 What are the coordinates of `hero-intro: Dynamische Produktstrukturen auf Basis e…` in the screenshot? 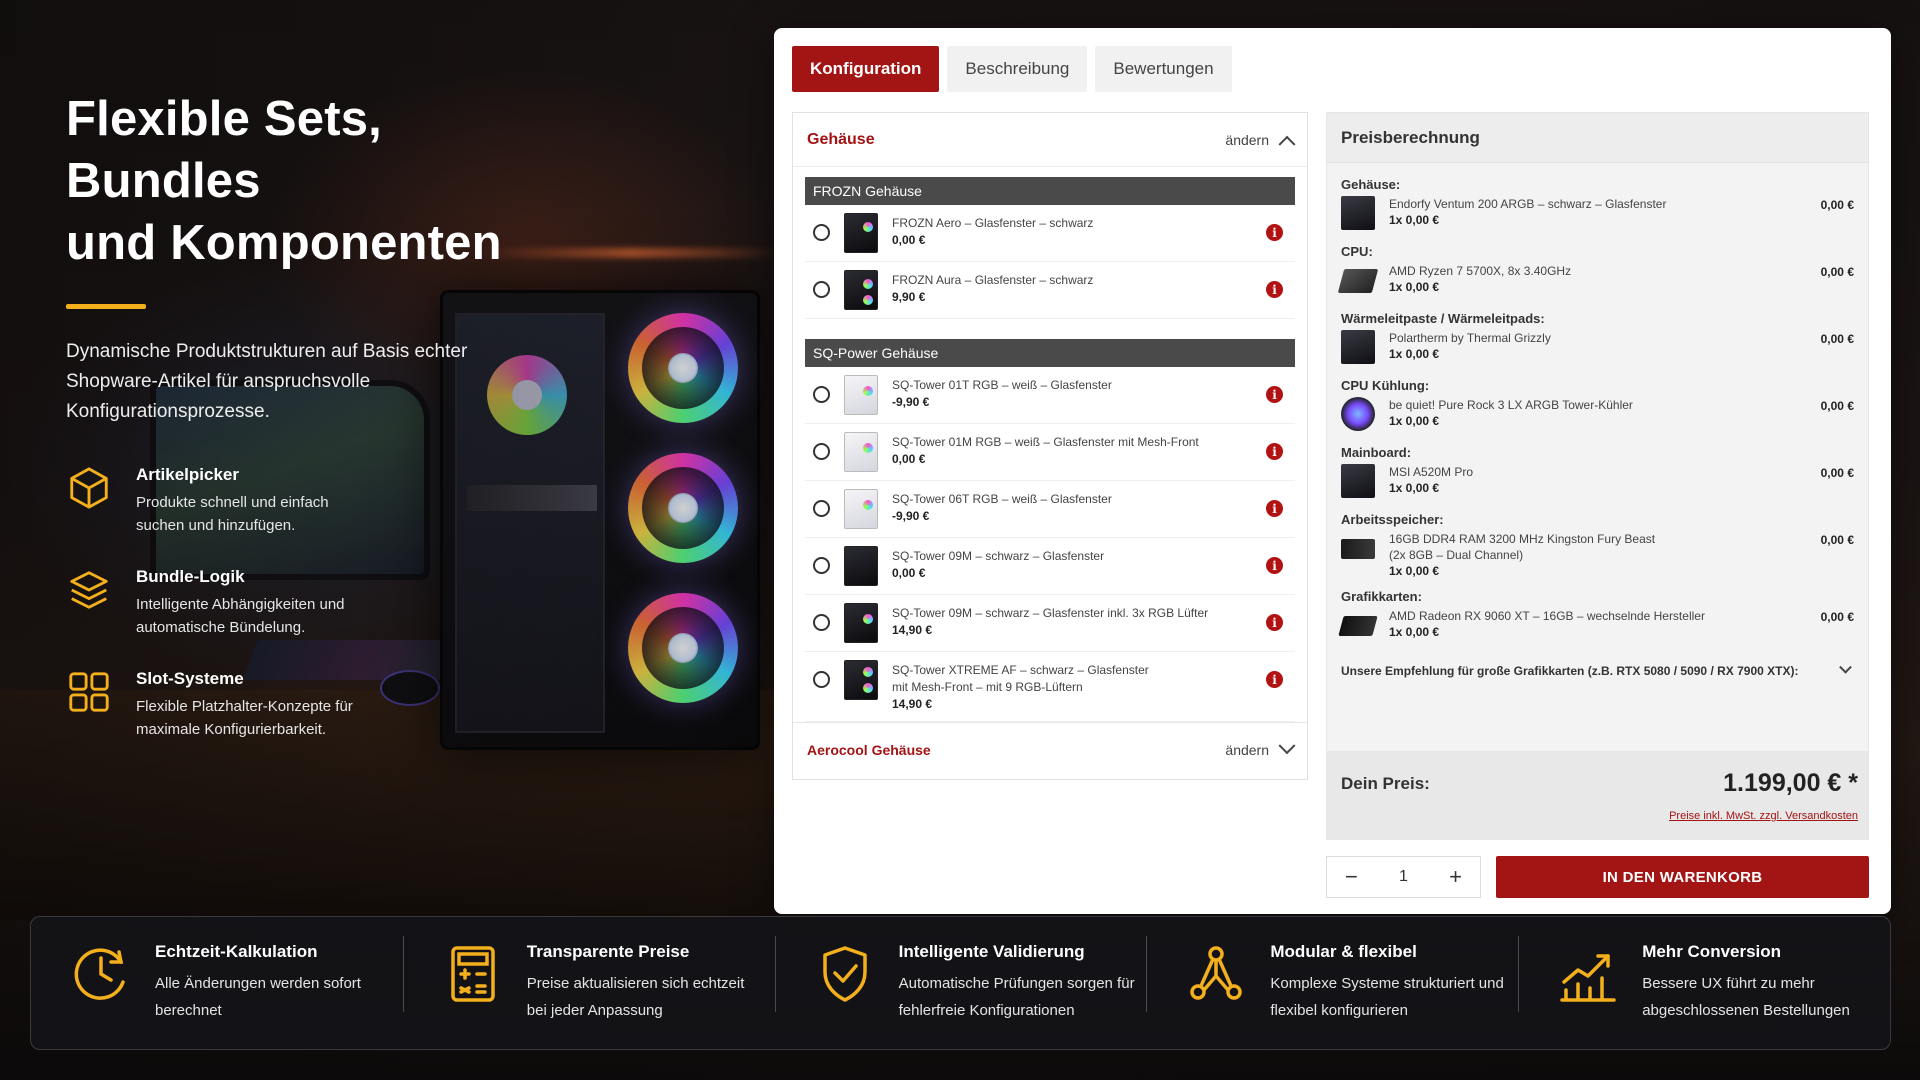 It's located at (267, 381).